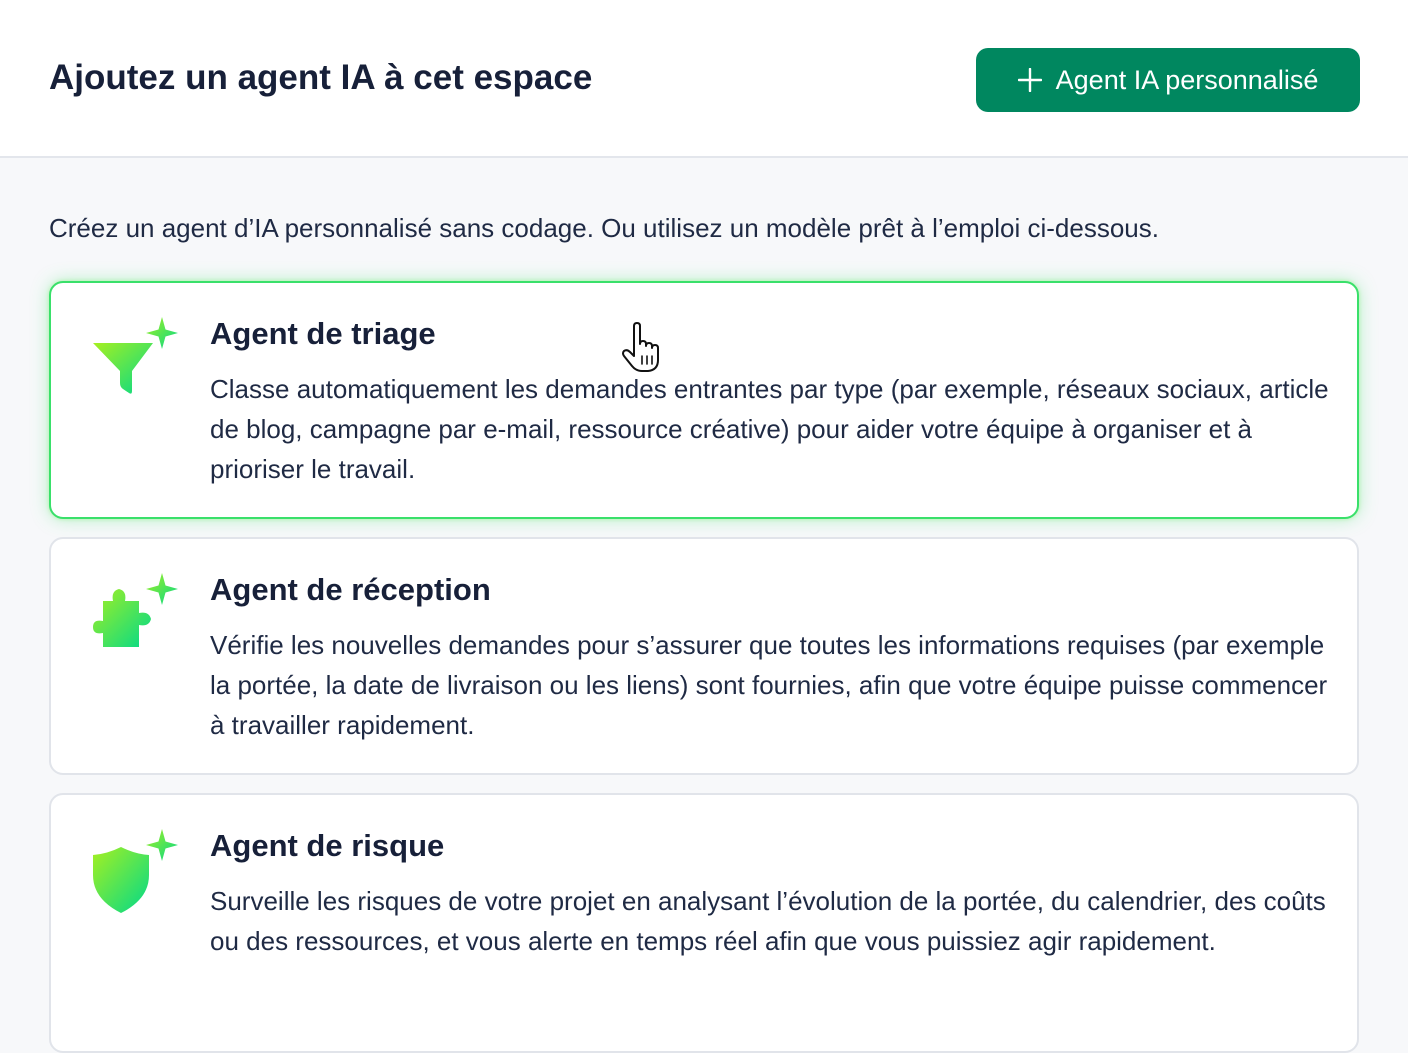 Image resolution: width=1408 pixels, height=1053 pixels. Describe the element at coordinates (135, 871) in the screenshot. I see `shield-sparkle-icon` at that location.